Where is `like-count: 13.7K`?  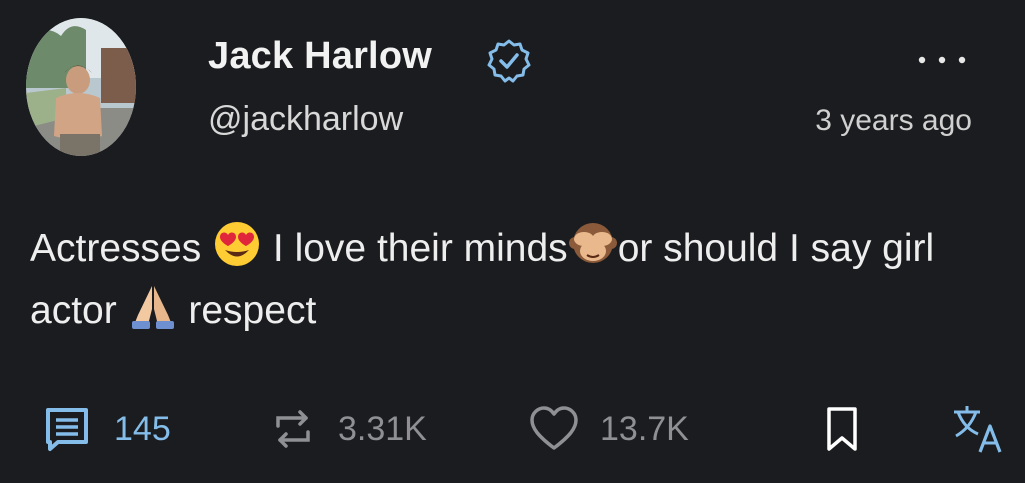
like-count: 13.7K is located at coordinates (644, 428).